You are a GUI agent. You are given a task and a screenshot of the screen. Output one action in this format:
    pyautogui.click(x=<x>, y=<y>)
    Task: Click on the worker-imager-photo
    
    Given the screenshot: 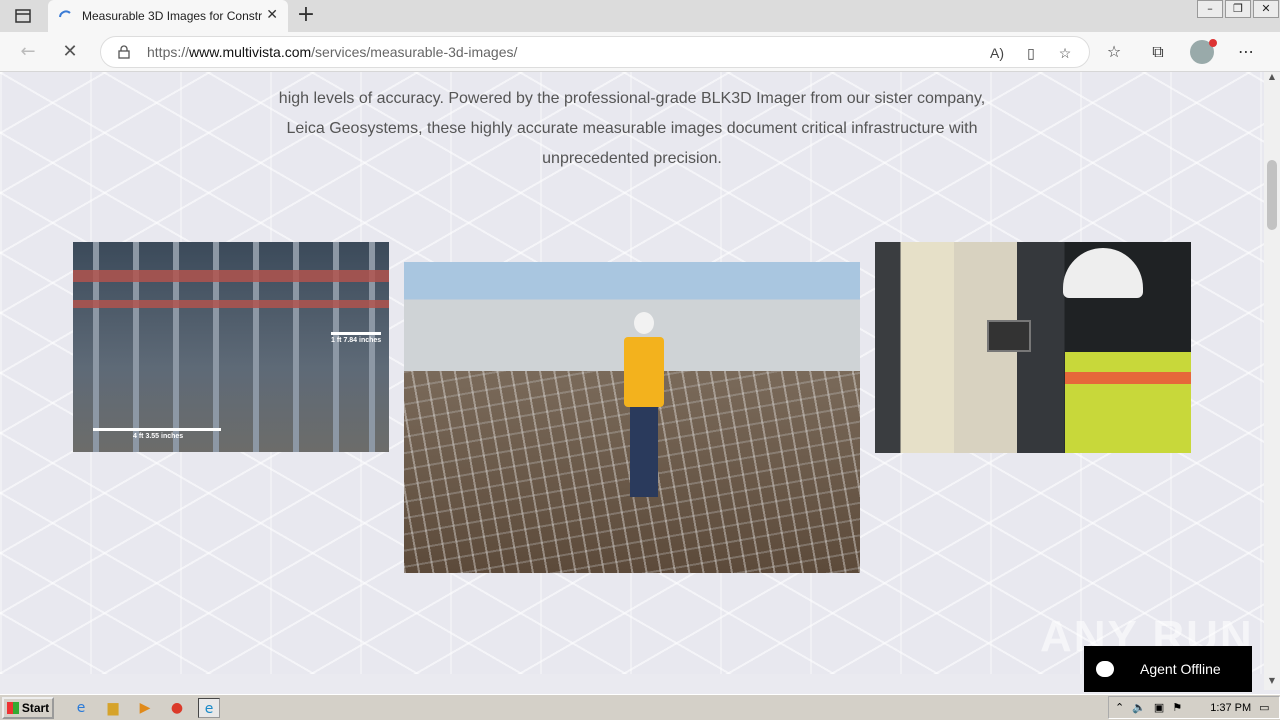 What is the action you would take?
    pyautogui.click(x=1033, y=347)
    